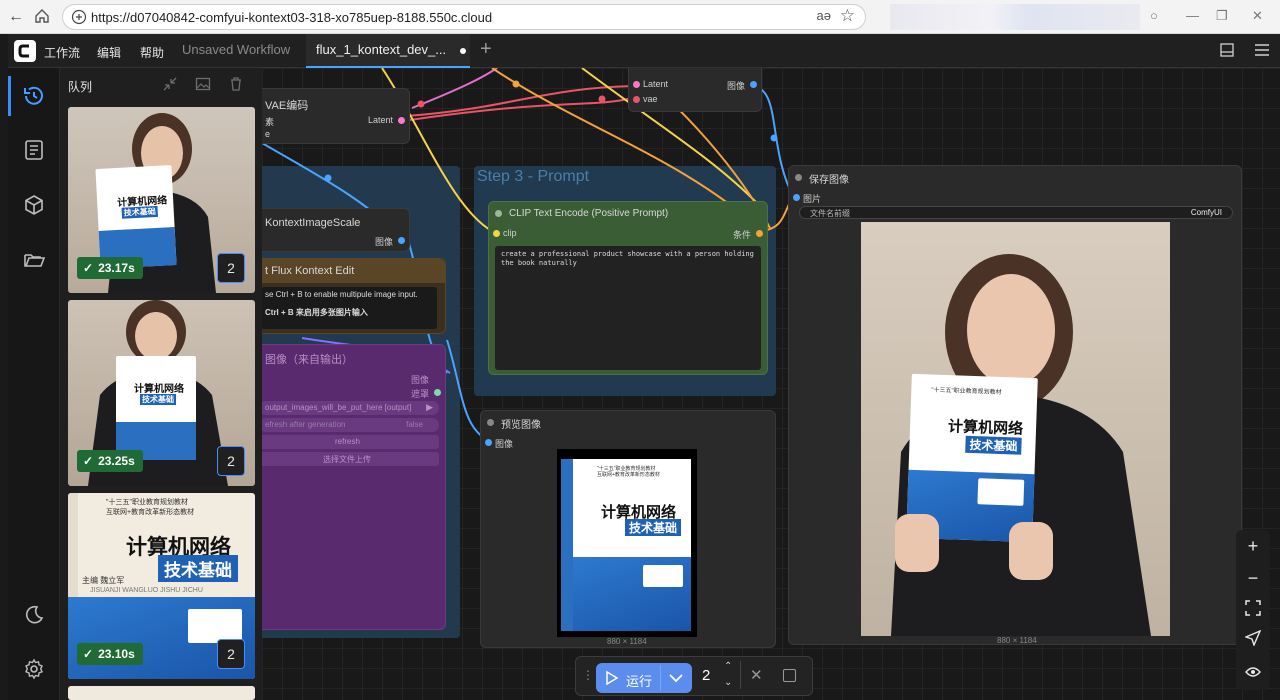  What do you see at coordinates (79, 17) in the screenshot?
I see `site-info-icon` at bounding box center [79, 17].